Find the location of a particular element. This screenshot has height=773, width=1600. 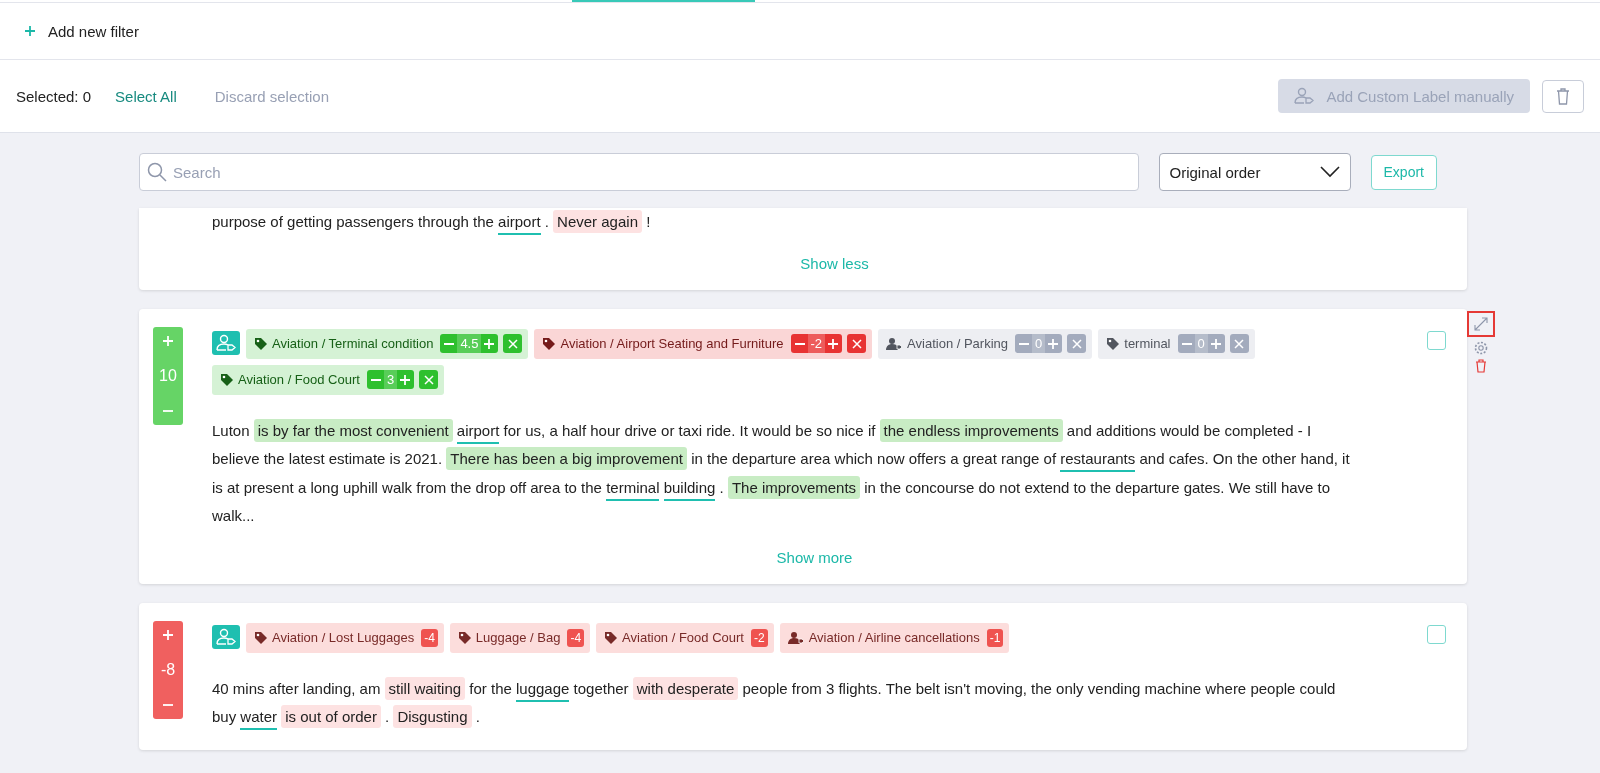

label-tag: Aviation / Food Court -2 is located at coordinates (685, 637).